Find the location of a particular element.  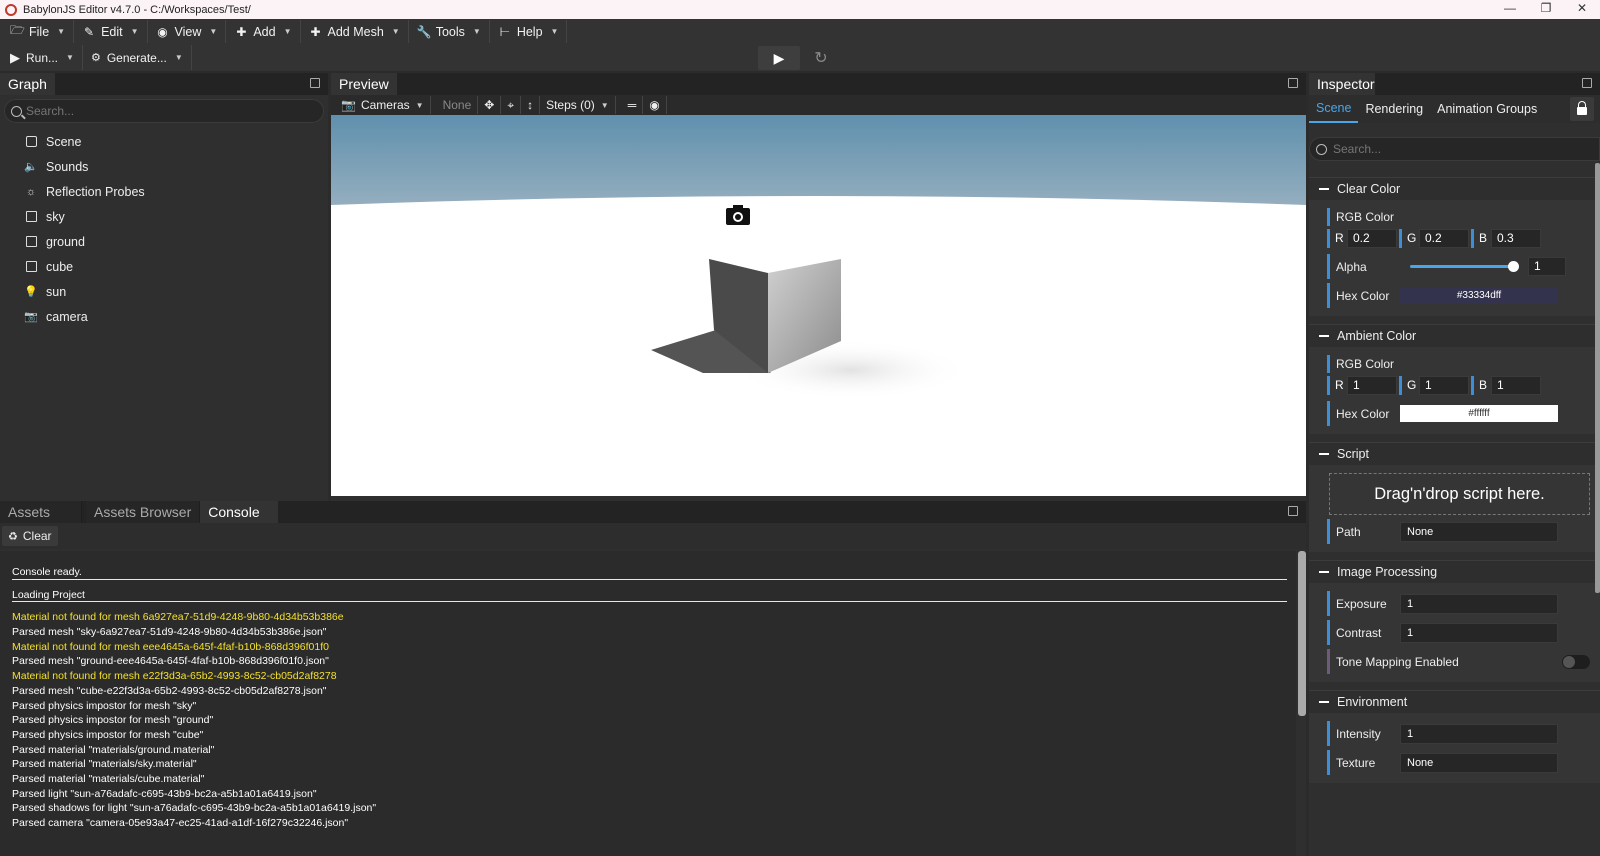

inspector-search is located at coordinates (1454, 149).